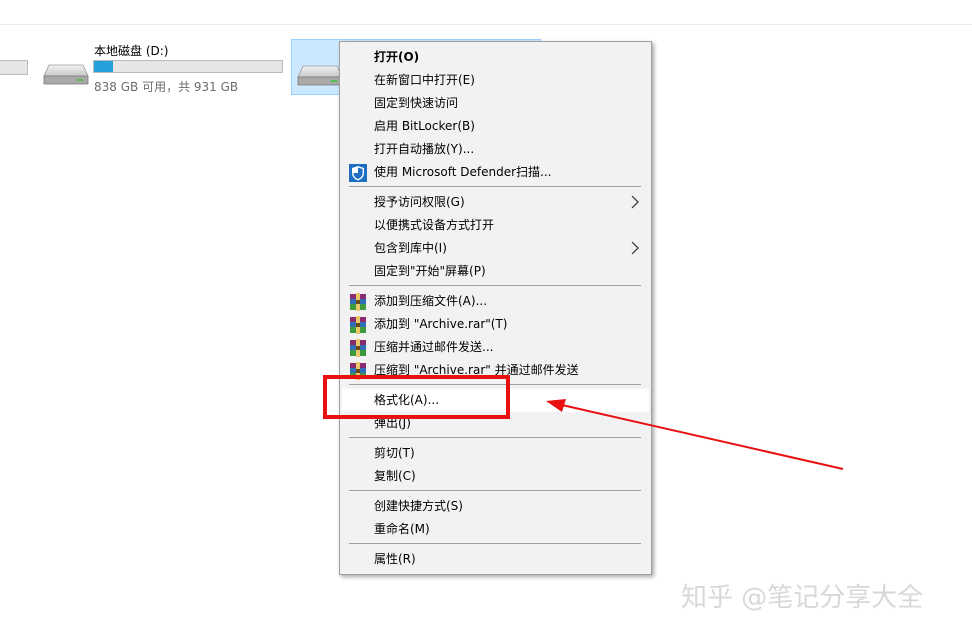 The height and width of the screenshot is (638, 972). What do you see at coordinates (424, 80) in the screenshot?
I see `menu-item-label: 在新窗口中打开(E)` at bounding box center [424, 80].